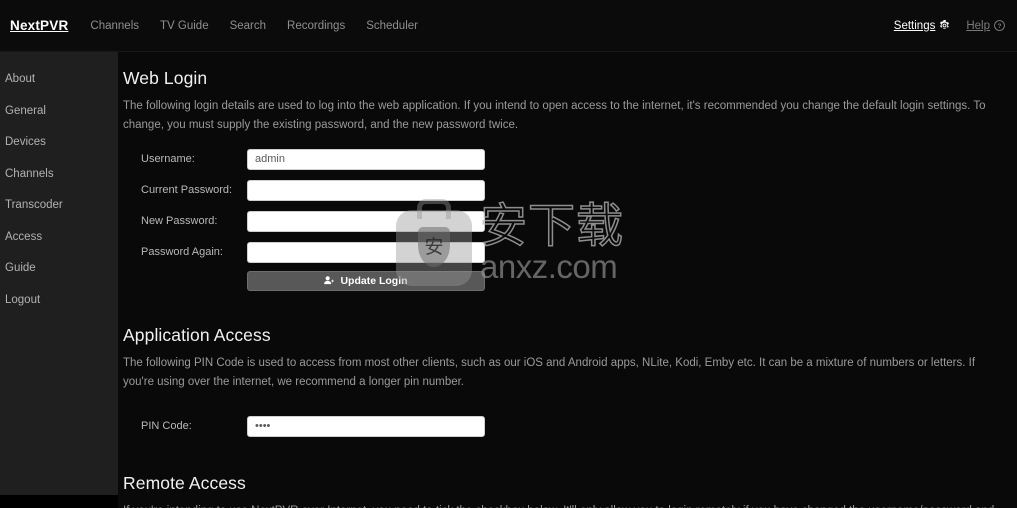 This screenshot has height=508, width=1017. What do you see at coordinates (978, 25) in the screenshot?
I see `nav-help-label: Help` at bounding box center [978, 25].